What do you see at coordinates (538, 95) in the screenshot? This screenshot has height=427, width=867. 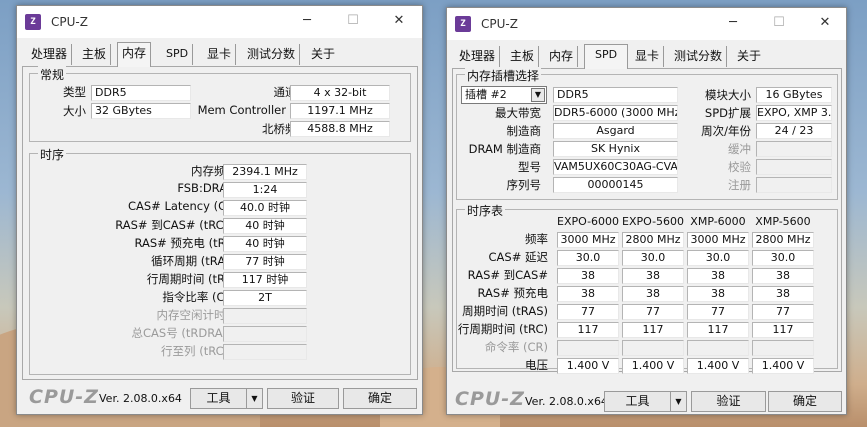 I see `chevron-down-icon: ▼` at bounding box center [538, 95].